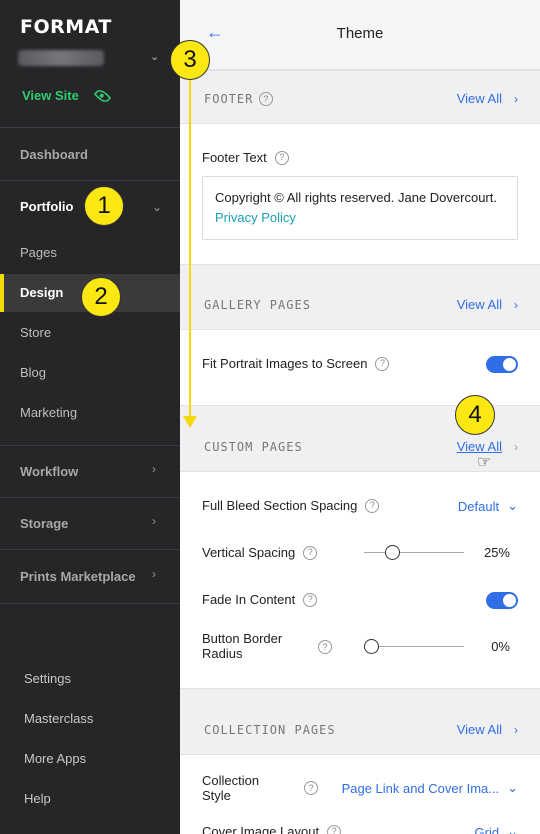 The image size is (540, 834). Describe the element at coordinates (2, 293) in the screenshot. I see `active-indicator` at that location.